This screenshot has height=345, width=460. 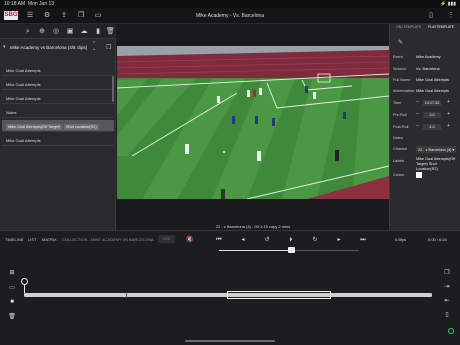 What do you see at coordinates (448, 102) in the screenshot?
I see `time-increment-button: +` at bounding box center [448, 102].